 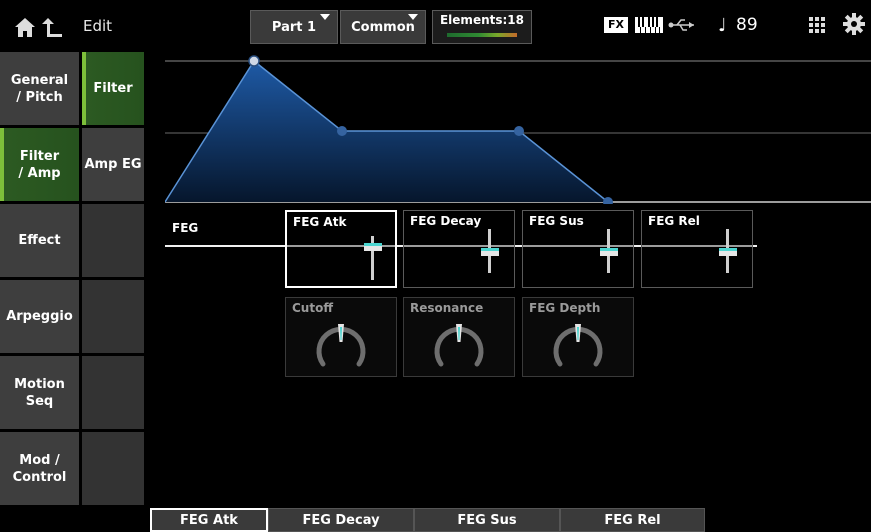 I want to click on knob-label: Resonance, so click(x=447, y=308).